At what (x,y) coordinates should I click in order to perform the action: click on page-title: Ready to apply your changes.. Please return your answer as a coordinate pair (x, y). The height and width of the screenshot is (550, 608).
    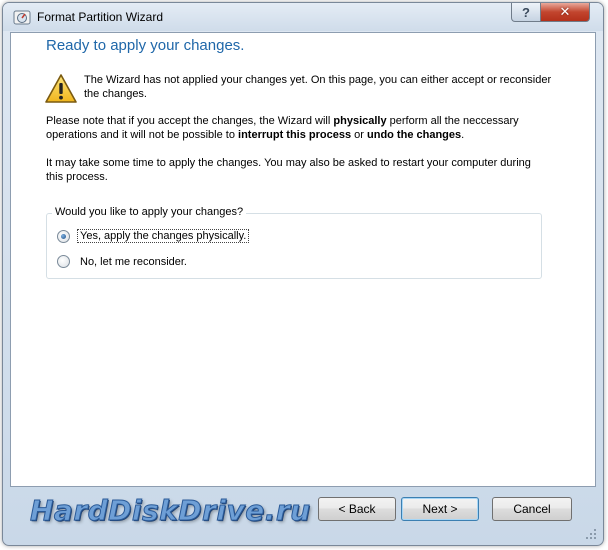
    Looking at the image, I should click on (145, 45).